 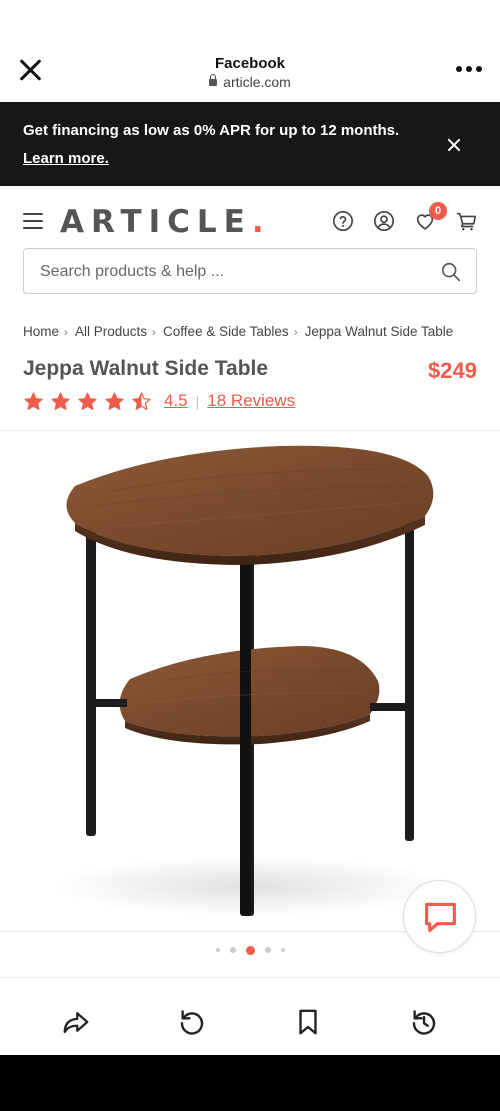 I want to click on browser-title: Facebook, so click(x=250, y=63).